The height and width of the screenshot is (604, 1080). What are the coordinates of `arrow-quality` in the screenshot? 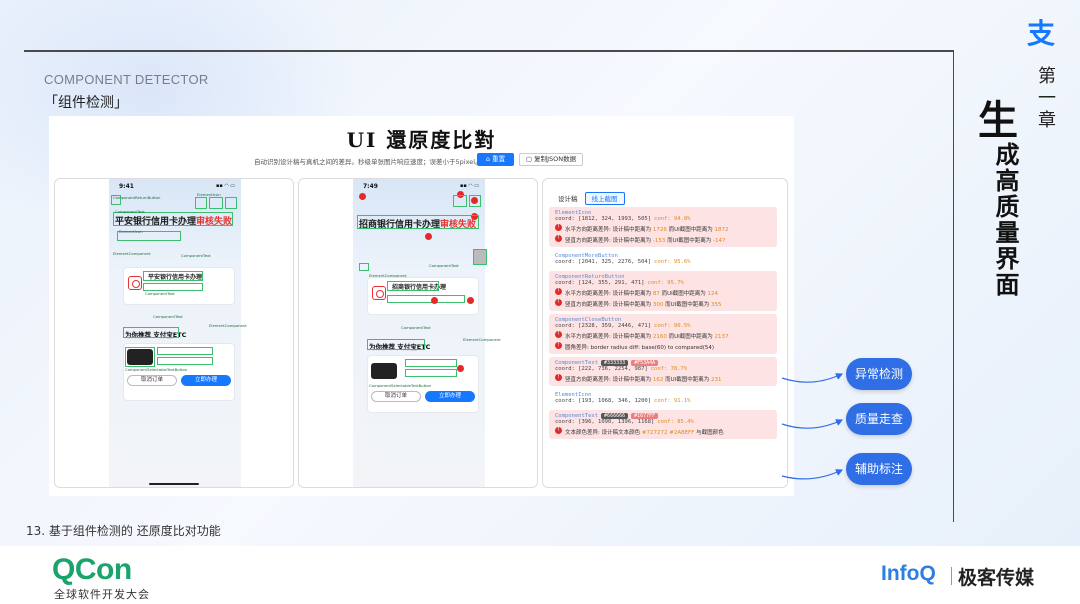 It's located at (812, 424).